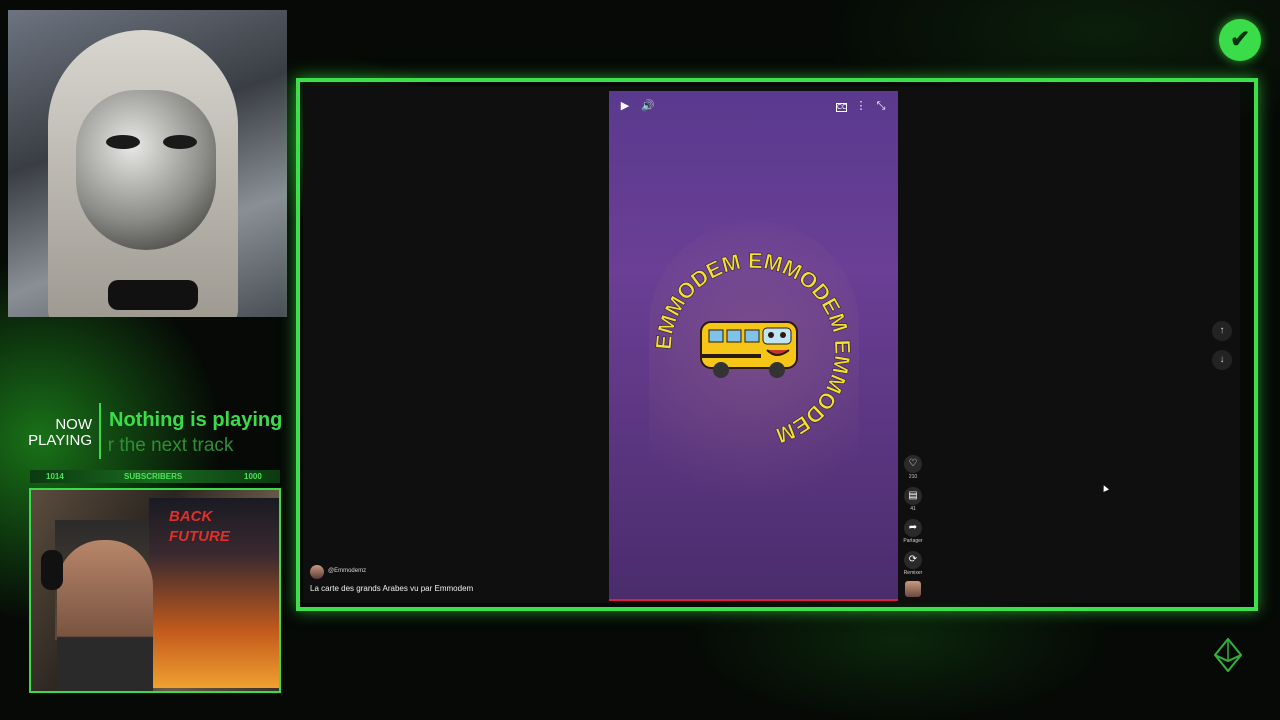 The height and width of the screenshot is (720, 1280). What do you see at coordinates (1240, 40) in the screenshot?
I see `check-icon: ✔` at bounding box center [1240, 40].